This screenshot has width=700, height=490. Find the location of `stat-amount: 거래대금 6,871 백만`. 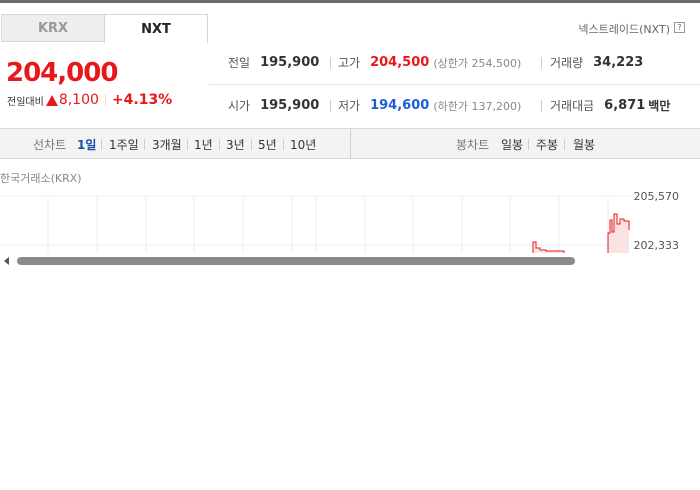

stat-amount: 거래대금 6,871 백만 is located at coordinates (610, 105).